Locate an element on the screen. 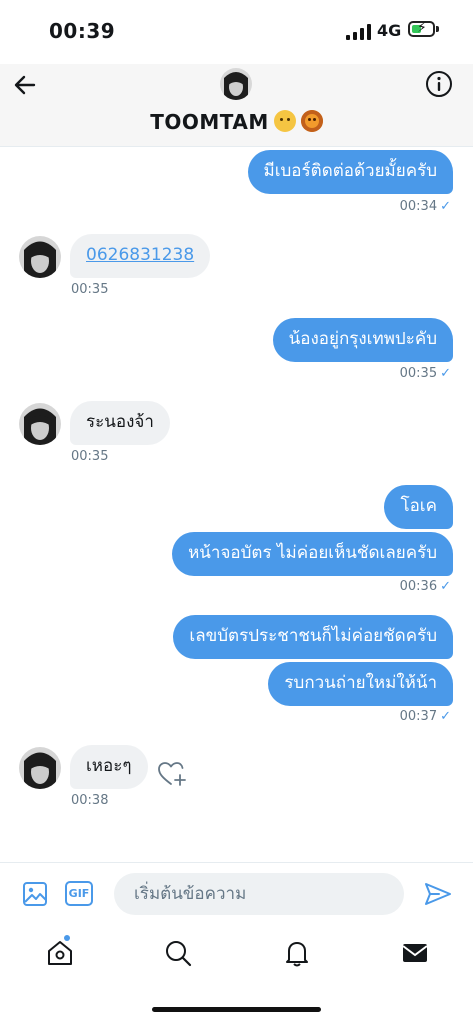 This screenshot has height=1024, width=473. message-text: เหอะๆ is located at coordinates (109, 766).